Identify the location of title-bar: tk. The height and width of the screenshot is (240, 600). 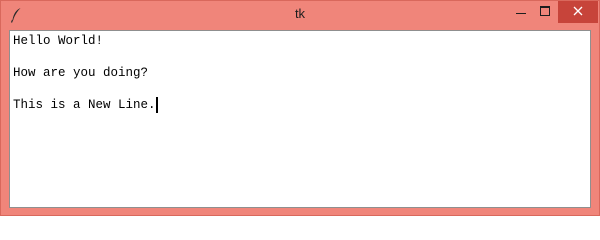
(300, 15).